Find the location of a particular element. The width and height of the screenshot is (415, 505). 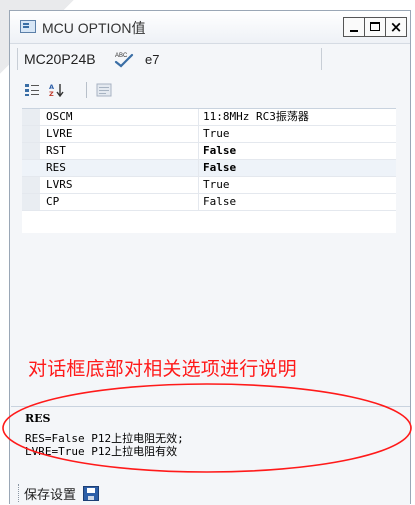

floppy-disk-icon is located at coordinates (91, 493).